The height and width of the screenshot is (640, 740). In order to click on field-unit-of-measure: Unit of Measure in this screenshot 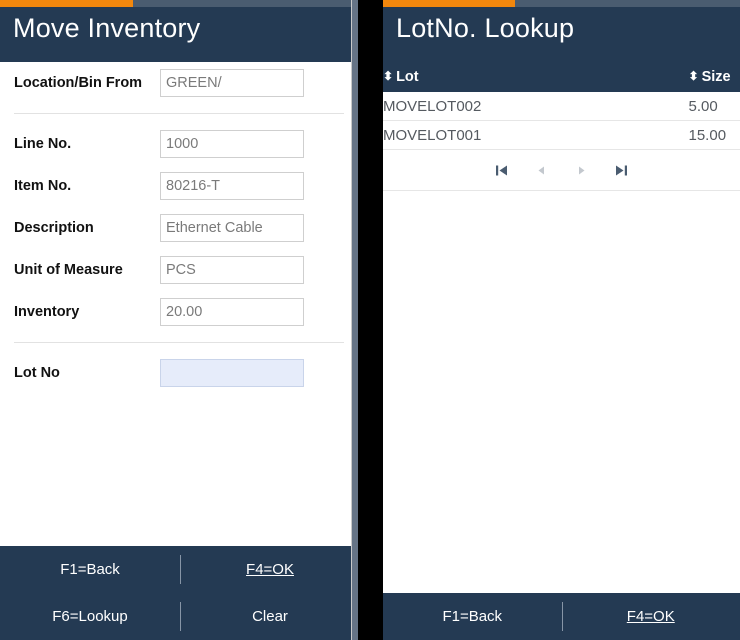, I will do `click(180, 270)`.